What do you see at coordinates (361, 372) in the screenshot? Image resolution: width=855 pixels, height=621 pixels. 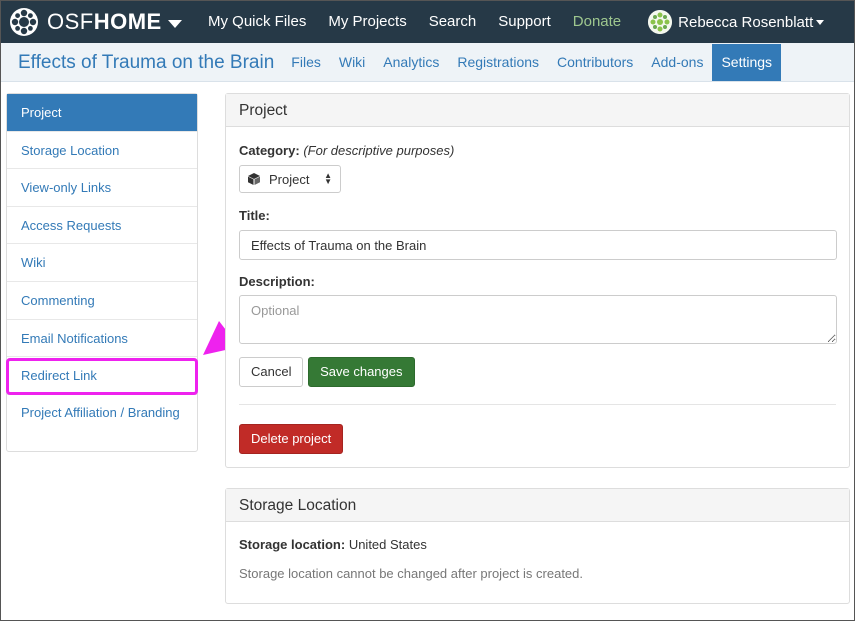 I see `save-changes-button: Save changes` at bounding box center [361, 372].